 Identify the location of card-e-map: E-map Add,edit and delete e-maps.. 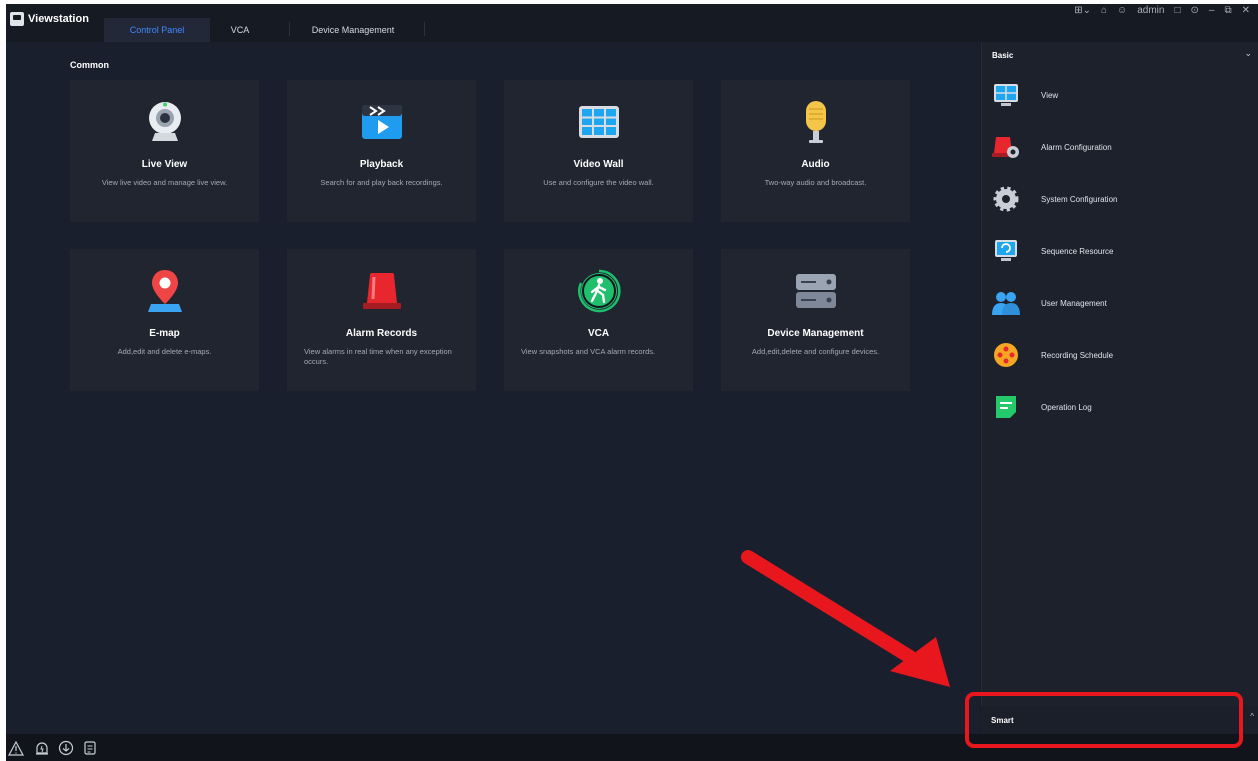
(164, 320).